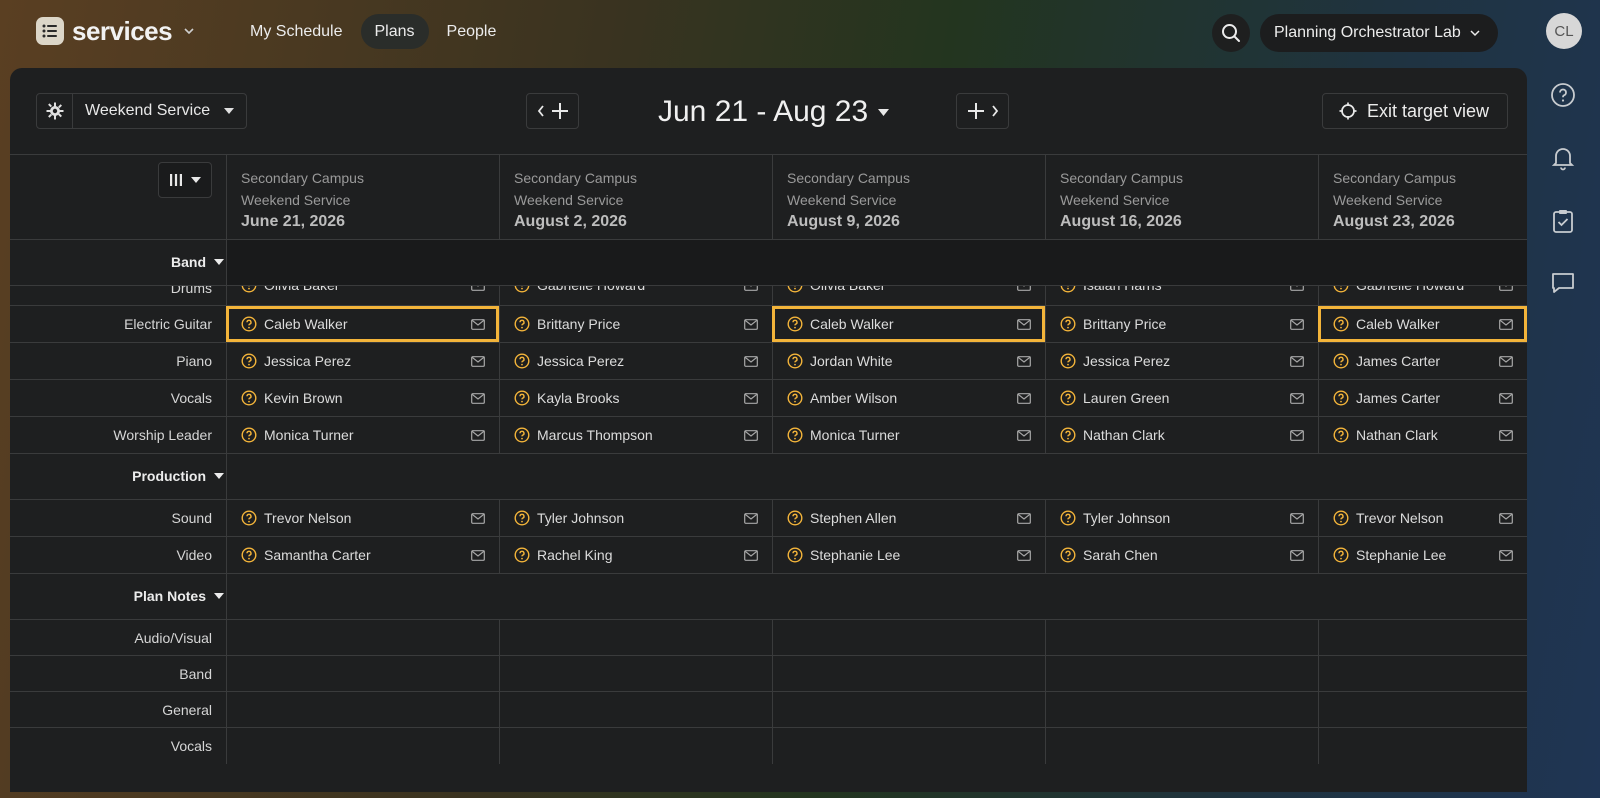  I want to click on add-previous-week-button, so click(552, 111).